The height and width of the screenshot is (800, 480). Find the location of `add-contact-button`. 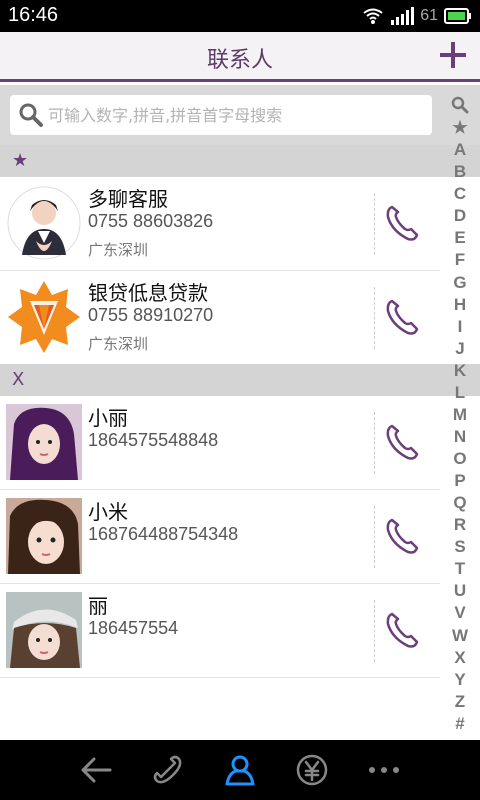

add-contact-button is located at coordinates (453, 55).